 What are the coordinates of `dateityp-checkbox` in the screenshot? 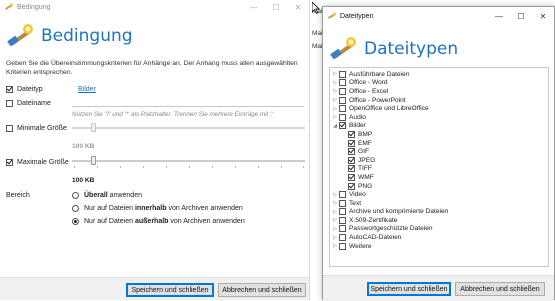 It's located at (9, 89).